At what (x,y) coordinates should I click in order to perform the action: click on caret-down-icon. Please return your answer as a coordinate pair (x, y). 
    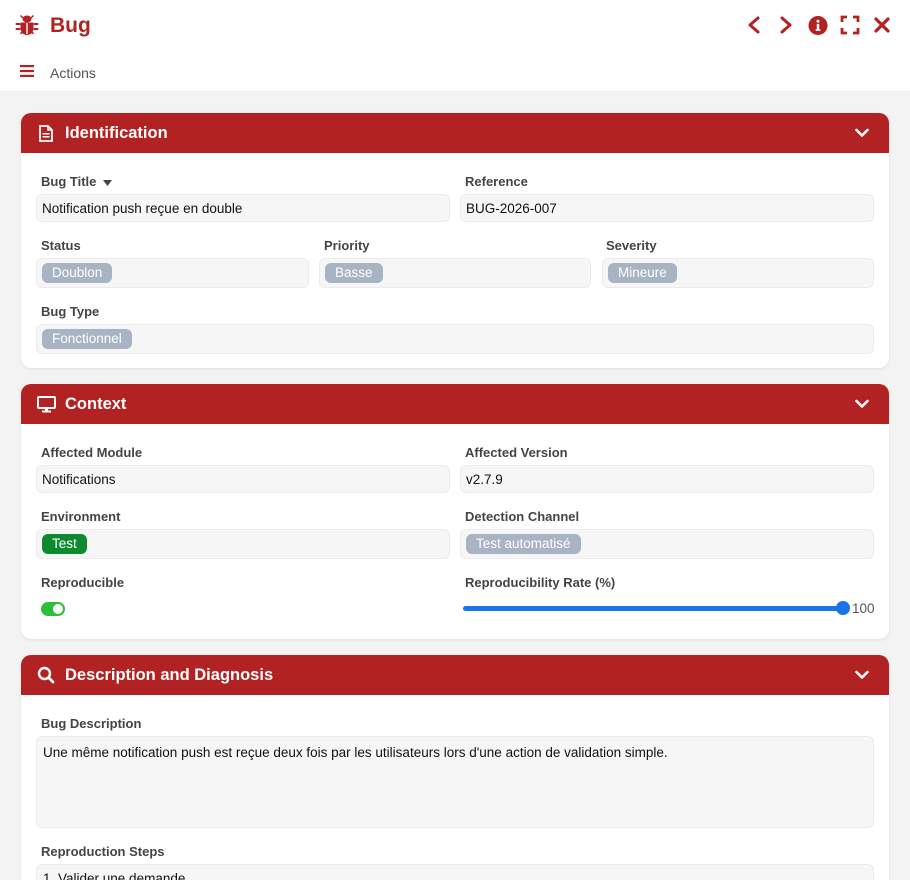
    Looking at the image, I should click on (108, 181).